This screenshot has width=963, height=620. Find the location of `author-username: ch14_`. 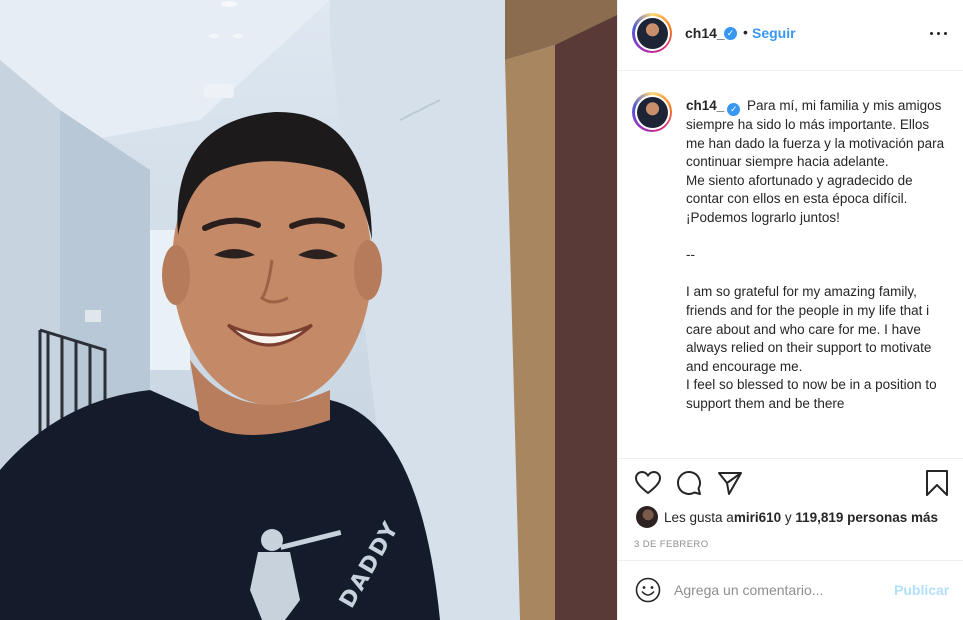

author-username: ch14_ is located at coordinates (705, 33).